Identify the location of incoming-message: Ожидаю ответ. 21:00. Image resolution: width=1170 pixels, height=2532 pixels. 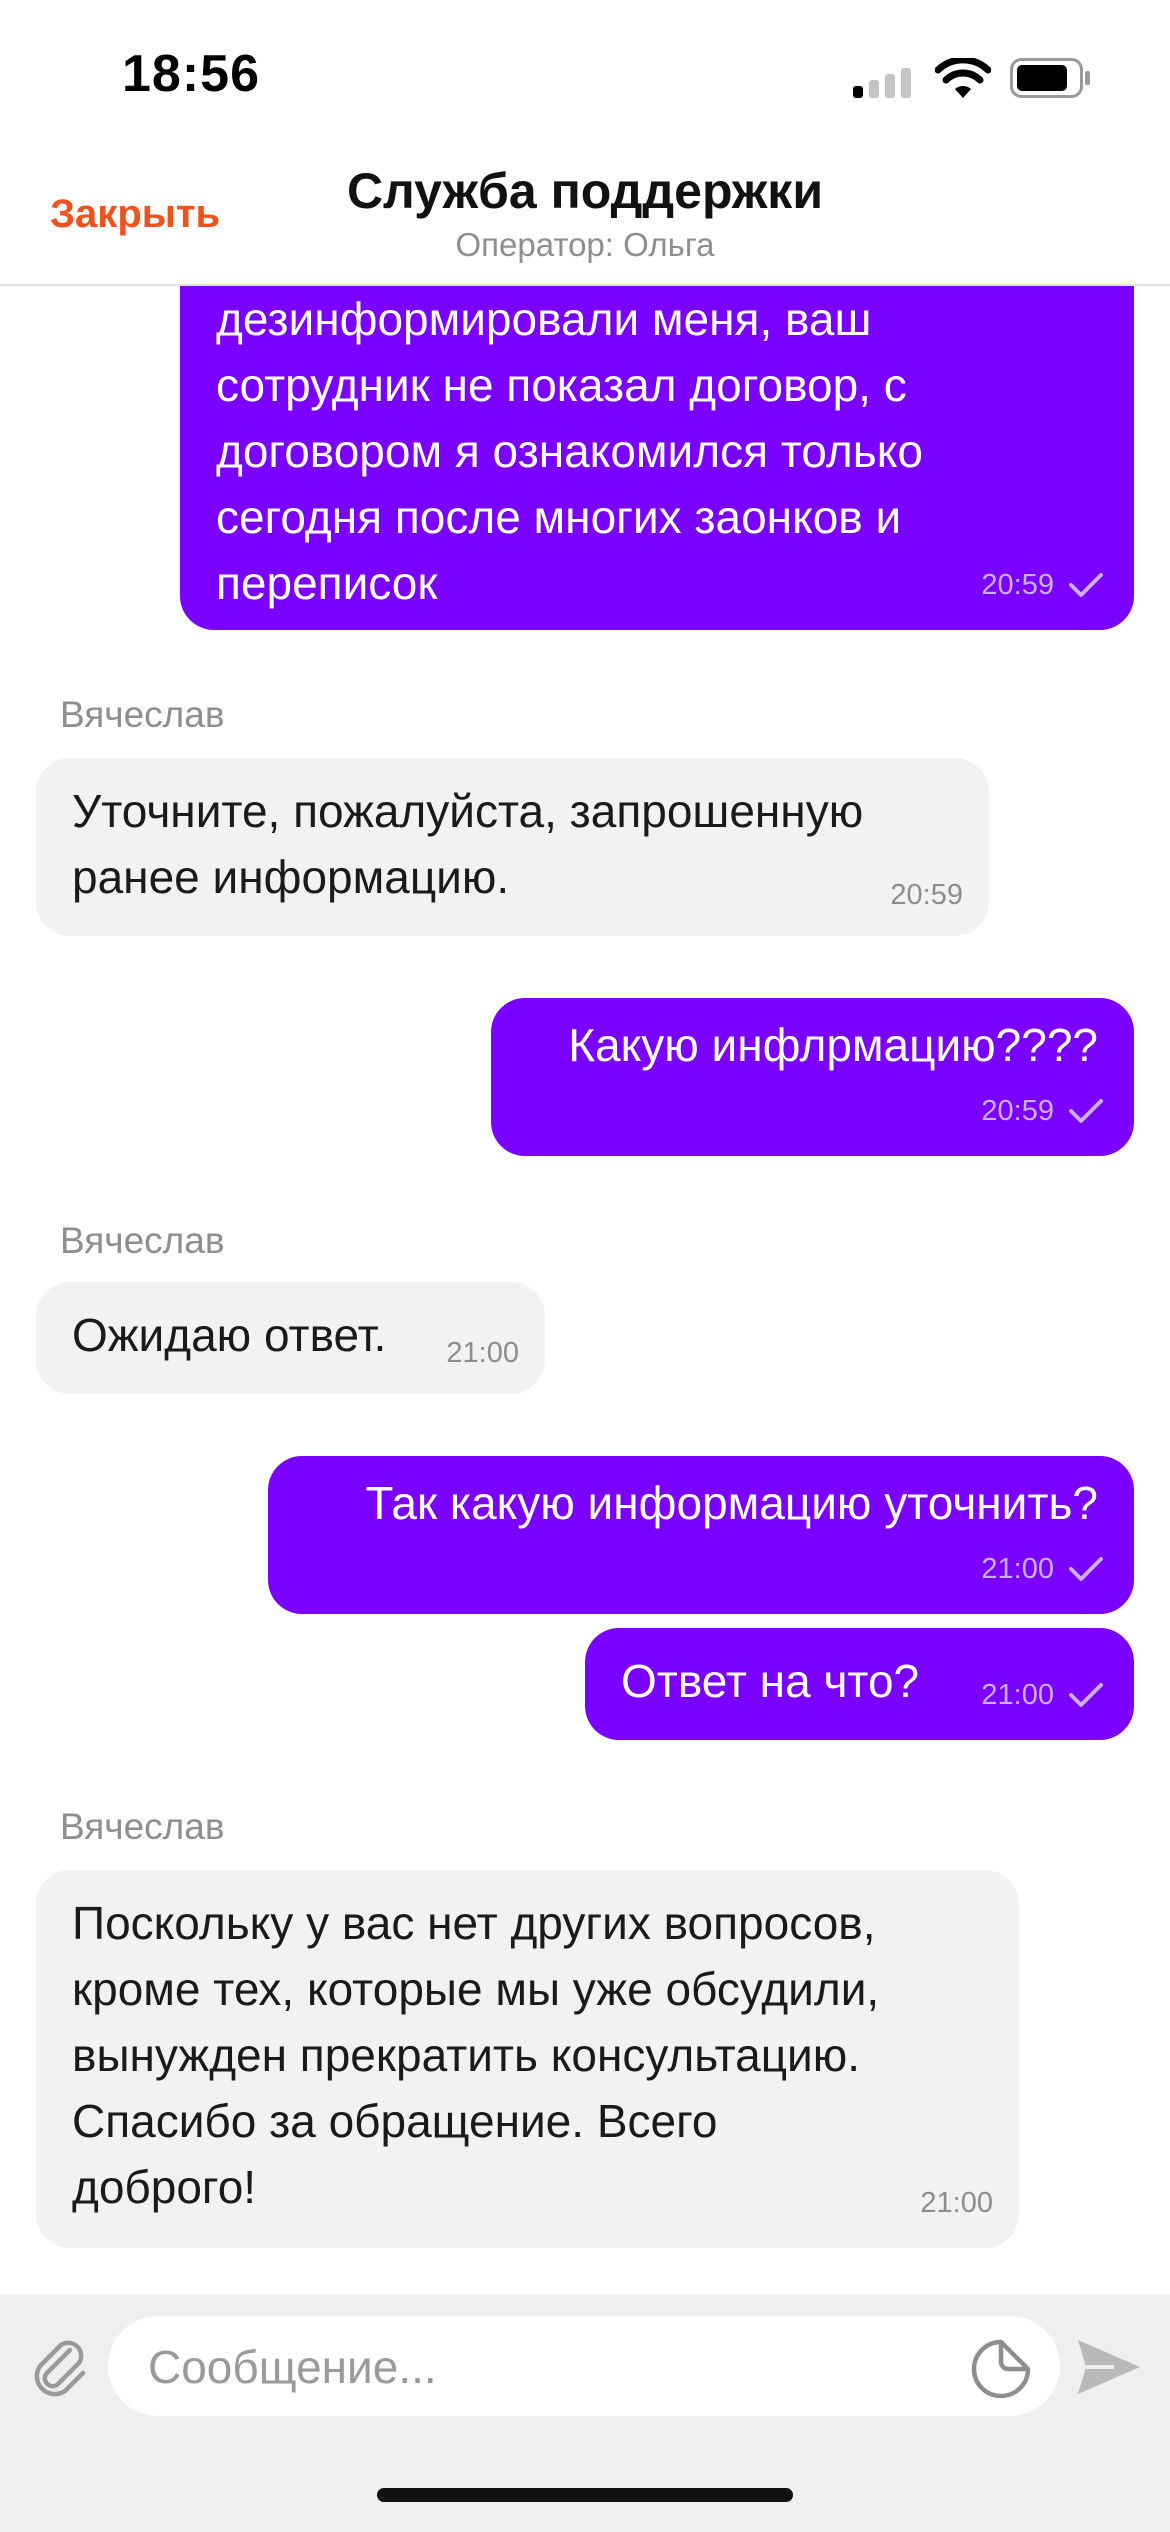
(290, 1338).